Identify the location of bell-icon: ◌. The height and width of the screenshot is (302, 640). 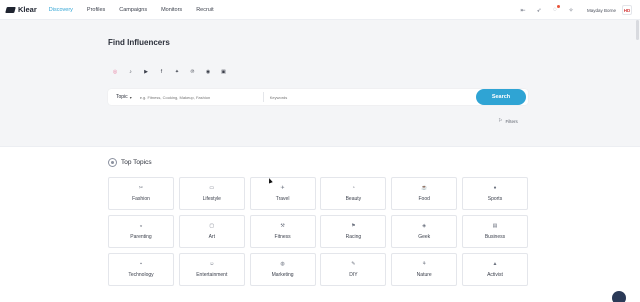
(555, 9).